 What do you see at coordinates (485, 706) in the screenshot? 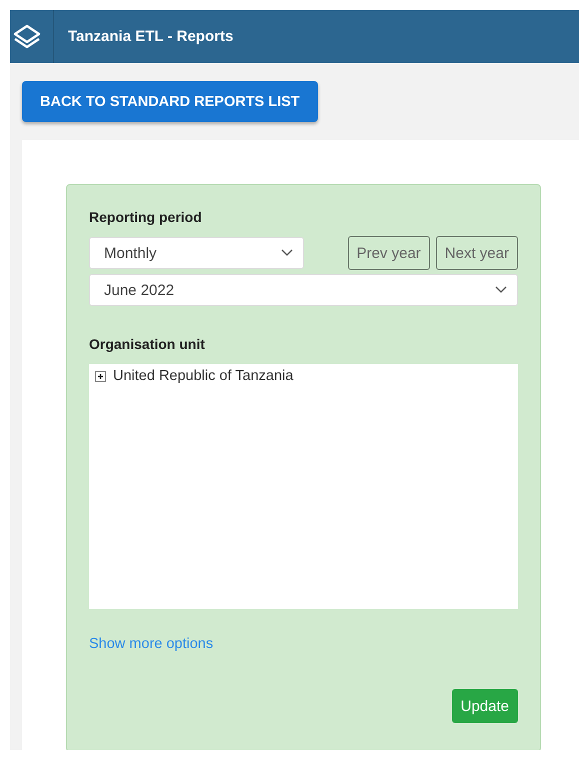
I see `update-button: Update` at bounding box center [485, 706].